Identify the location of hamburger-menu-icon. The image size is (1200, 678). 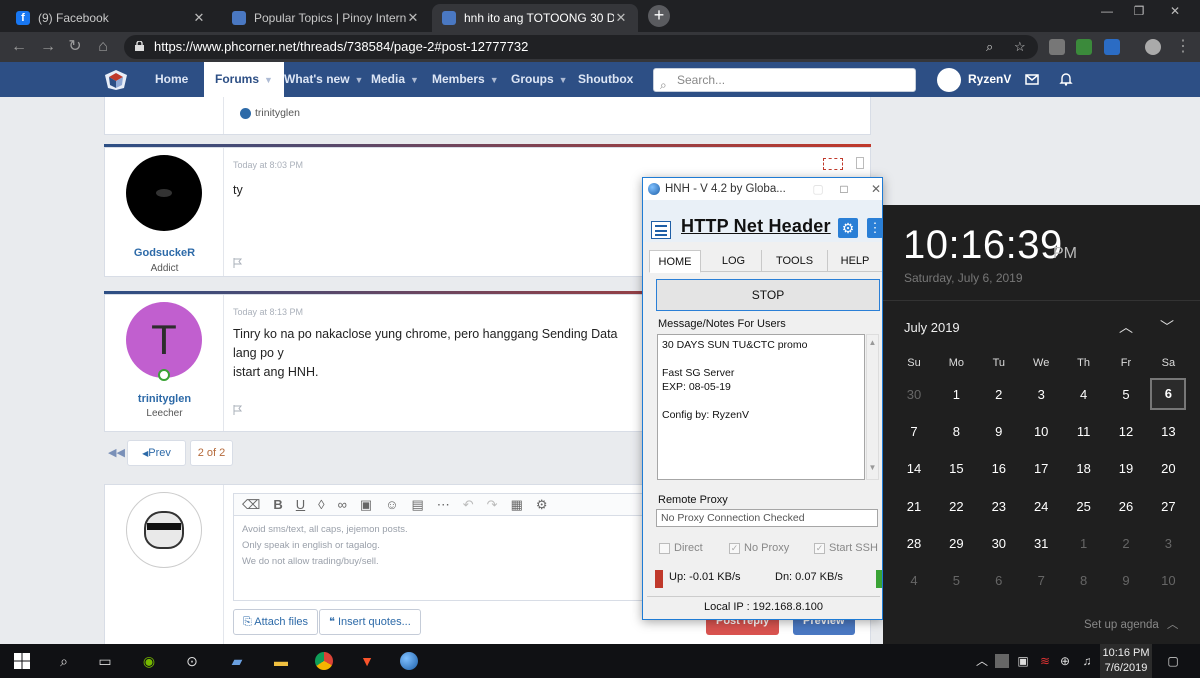
(661, 230).